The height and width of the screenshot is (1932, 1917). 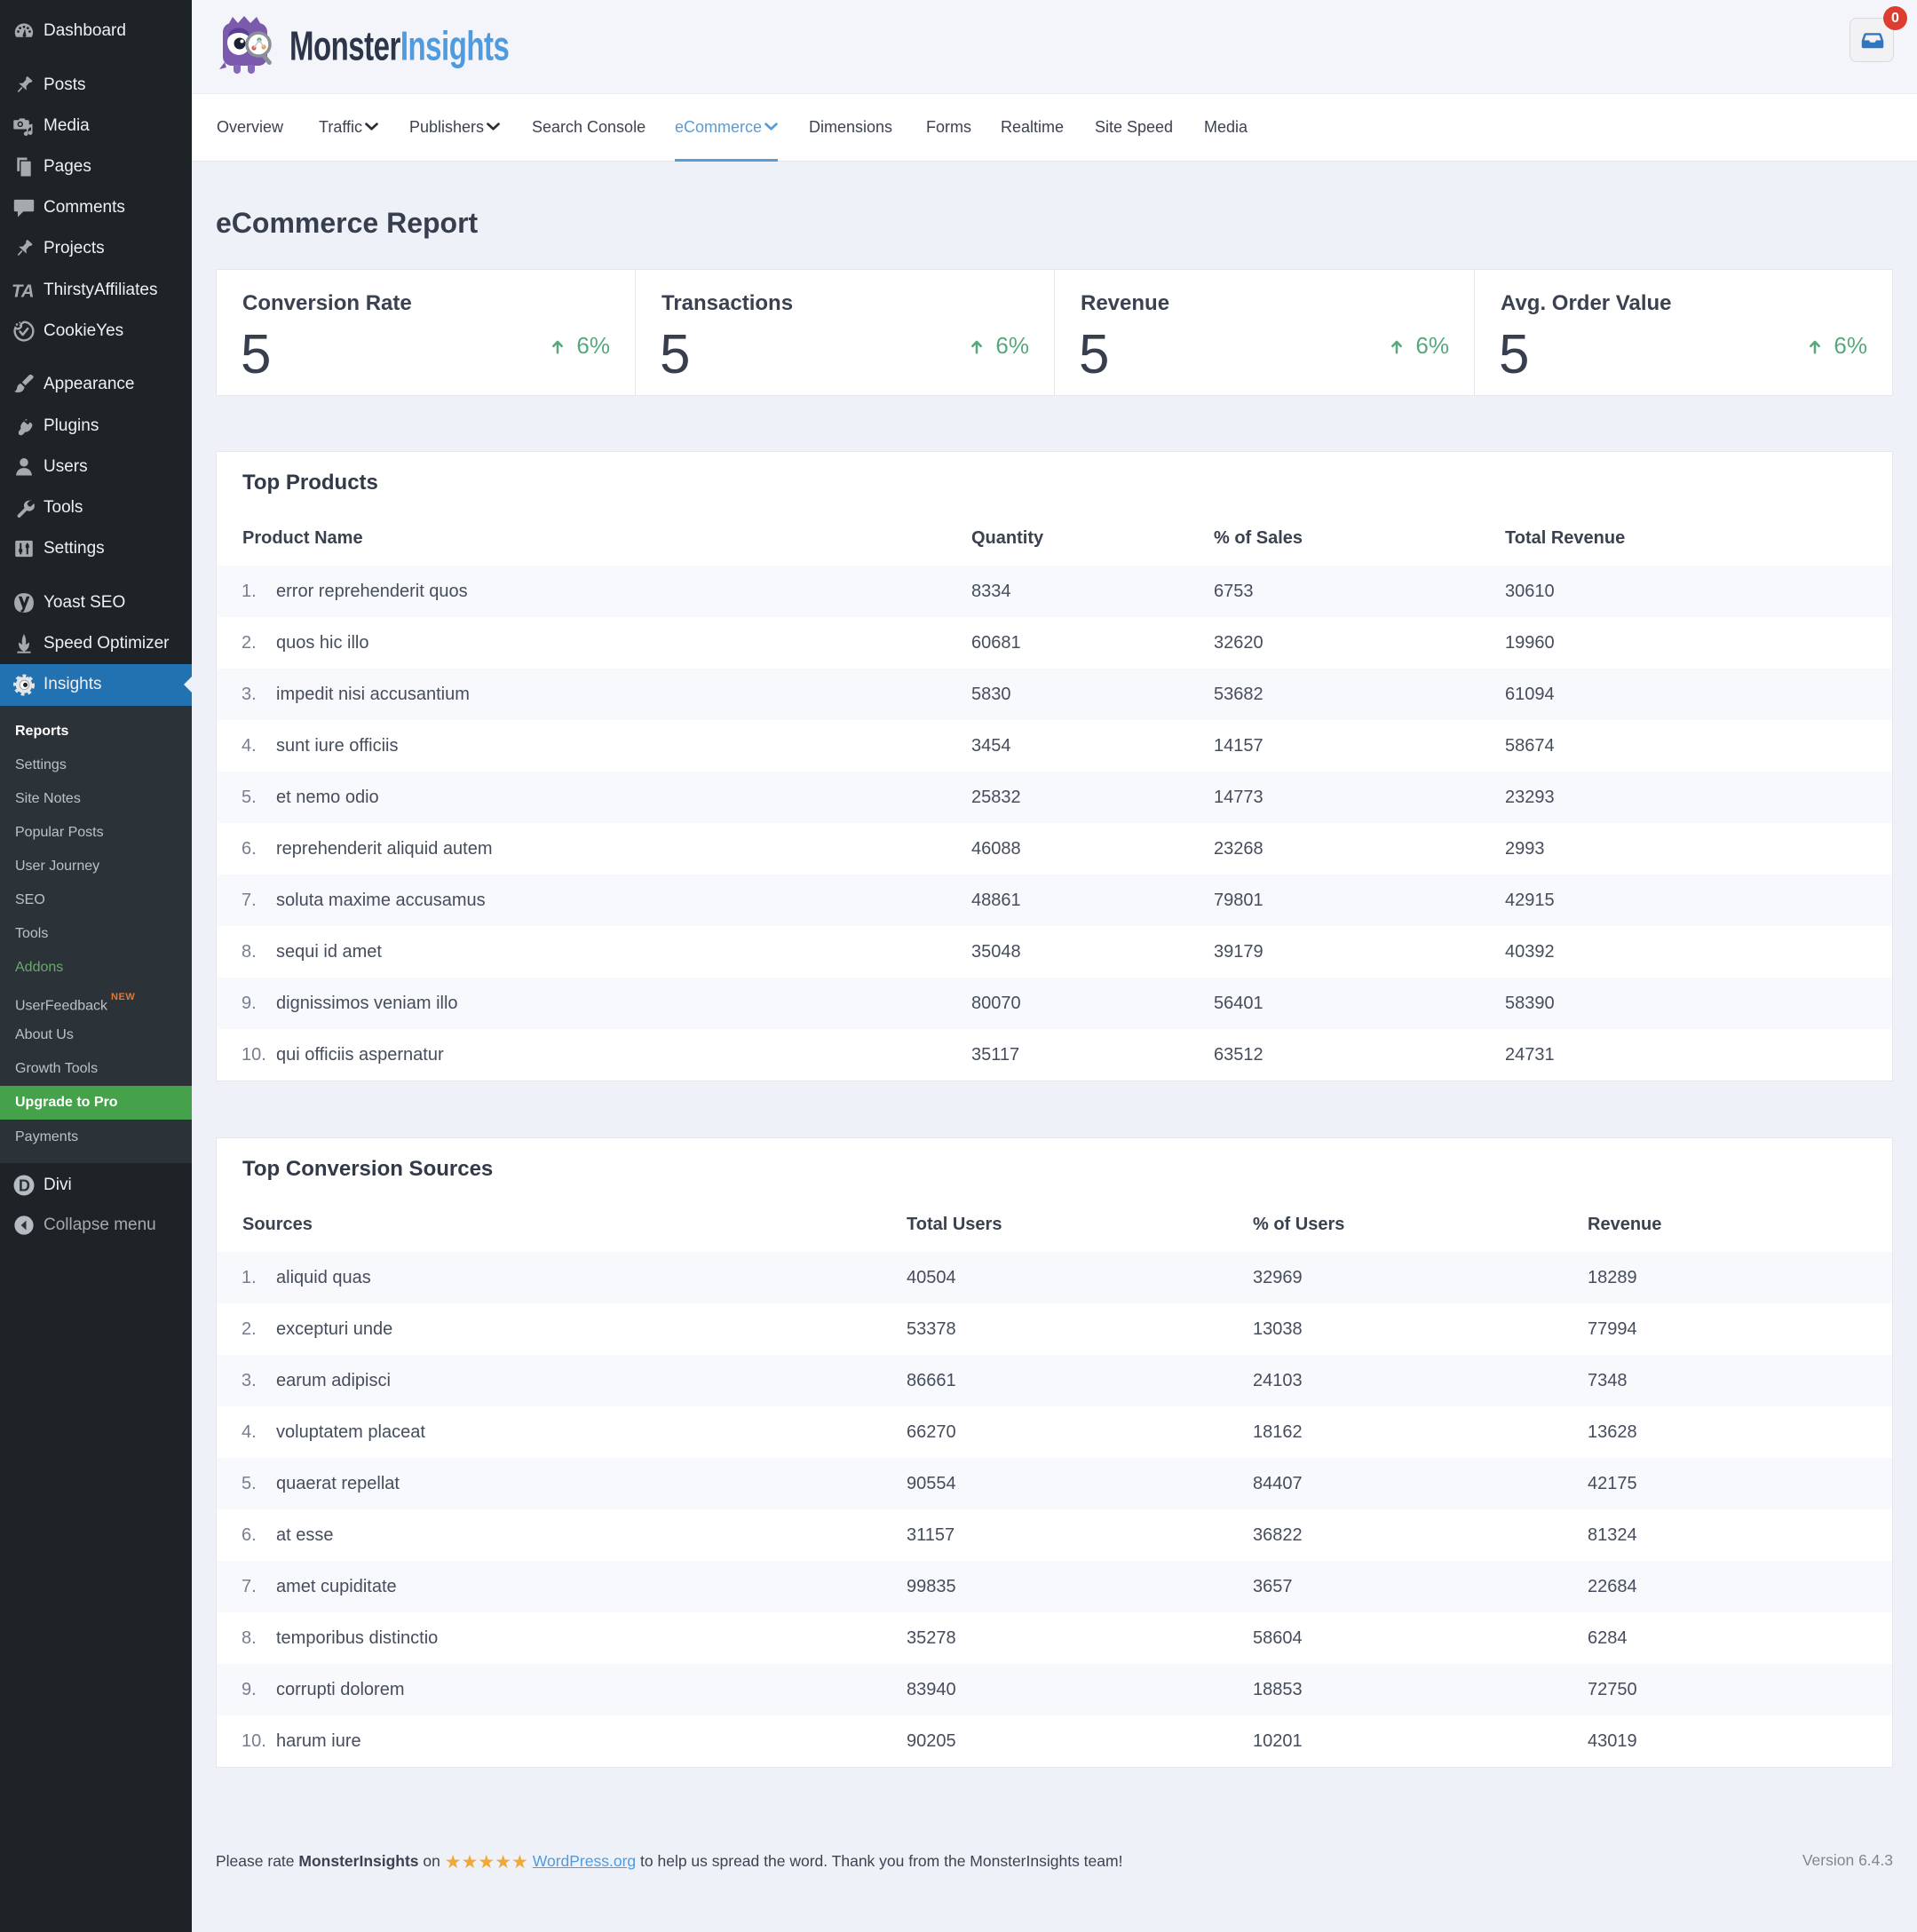 What do you see at coordinates (23, 292) in the screenshot?
I see `svg-text: TA` at bounding box center [23, 292].